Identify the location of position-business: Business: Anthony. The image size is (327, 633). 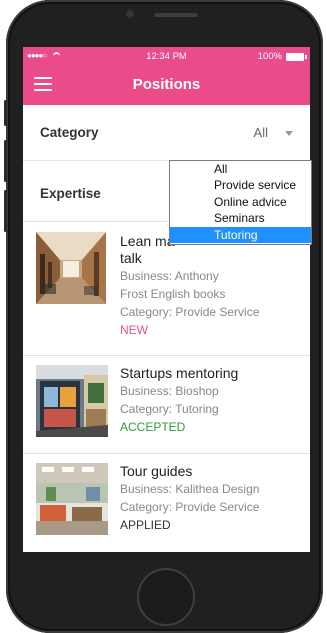
(169, 276).